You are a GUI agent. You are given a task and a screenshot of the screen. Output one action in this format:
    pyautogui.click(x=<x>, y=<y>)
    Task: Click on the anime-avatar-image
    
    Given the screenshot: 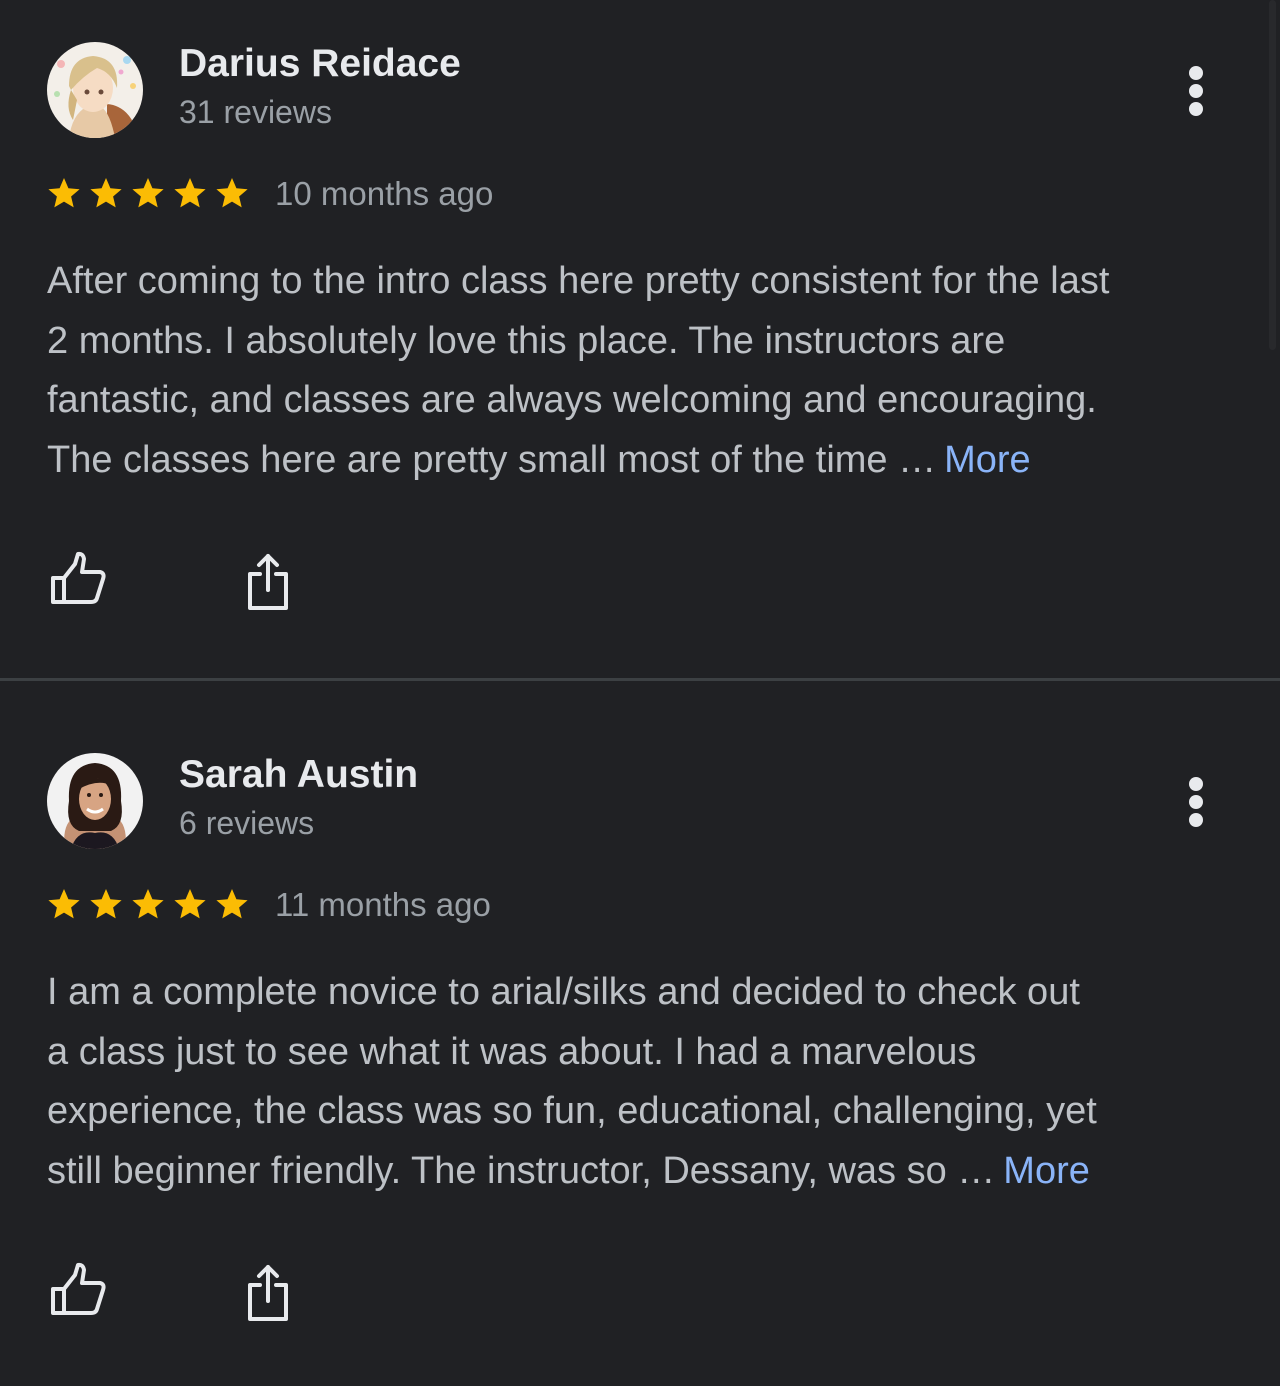 What is the action you would take?
    pyautogui.click(x=95, y=90)
    